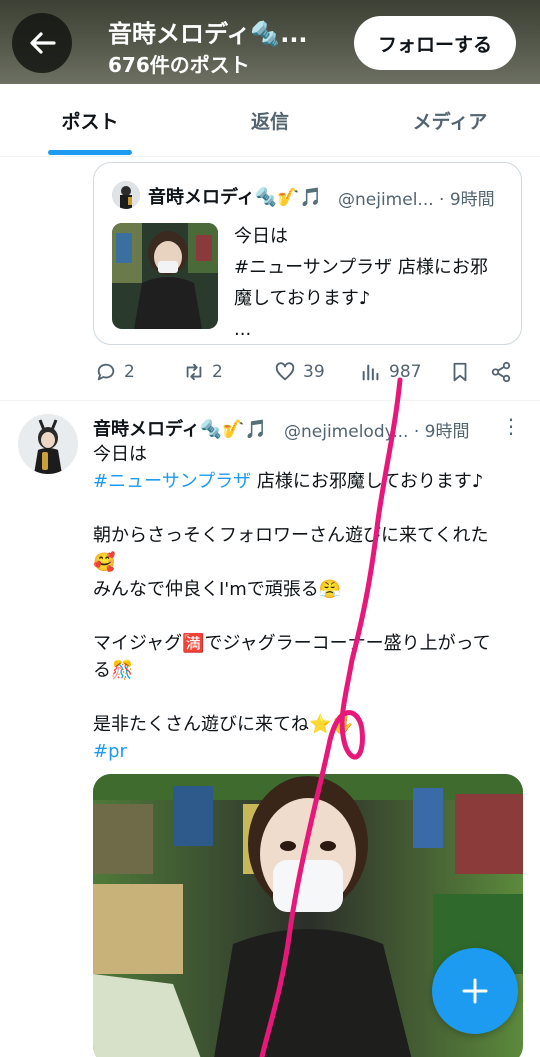 The image size is (540, 1057). Describe the element at coordinates (511, 427) in the screenshot. I see `more-options-icon: ⋮` at that location.